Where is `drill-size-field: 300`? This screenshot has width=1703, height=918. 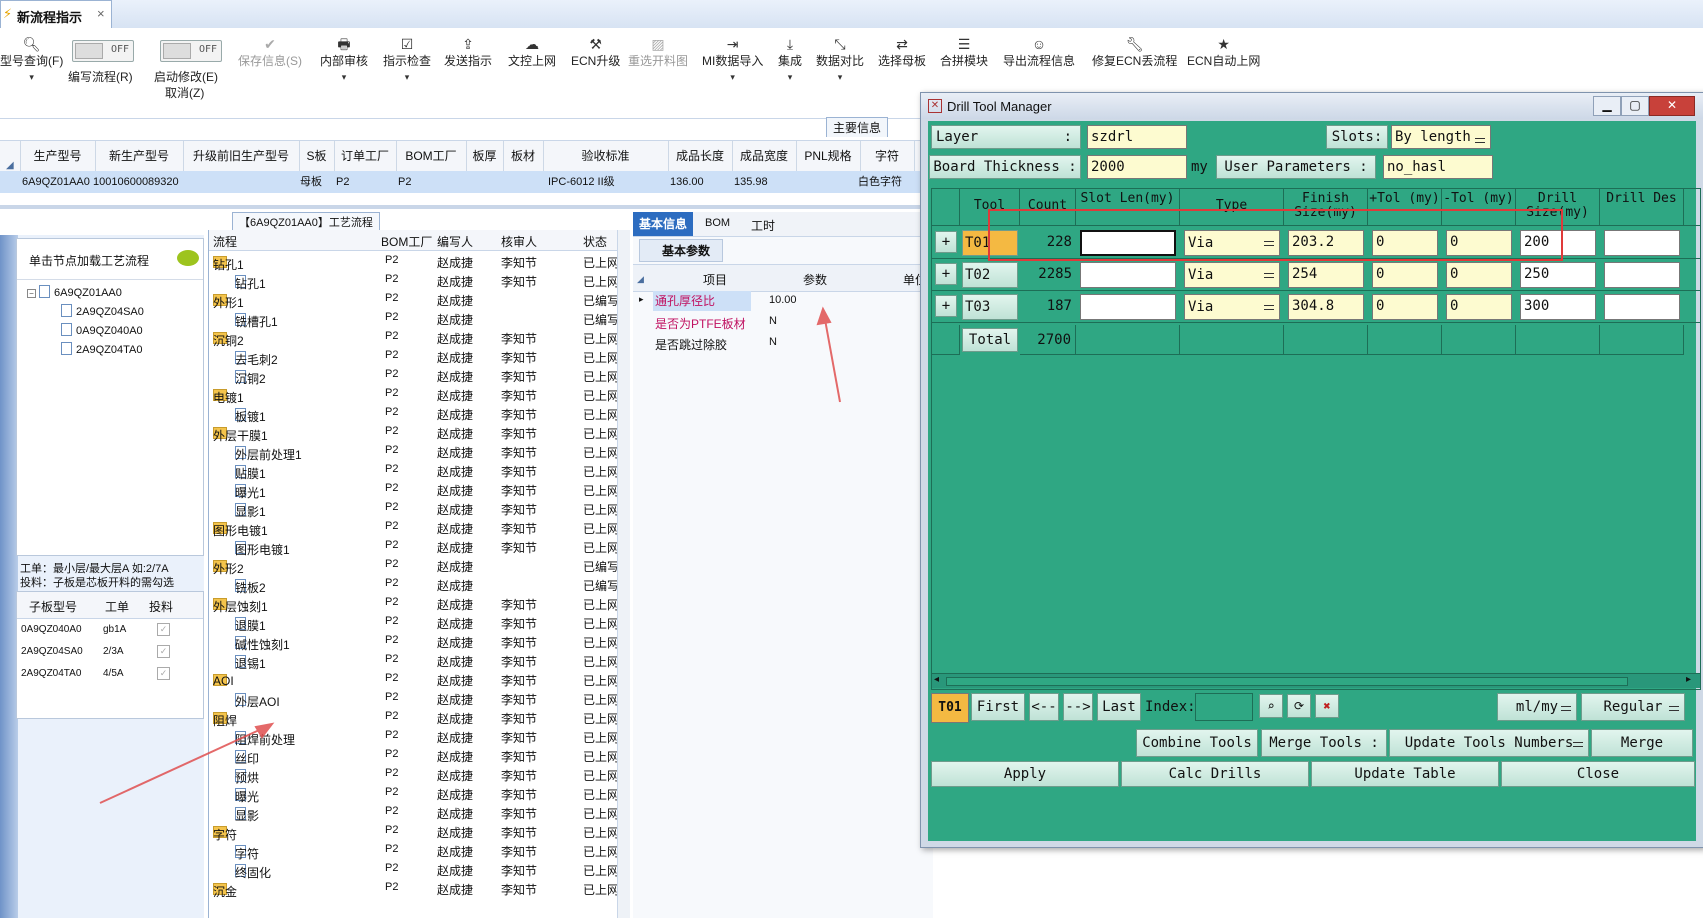
drill-size-field: 300 is located at coordinates (1558, 307).